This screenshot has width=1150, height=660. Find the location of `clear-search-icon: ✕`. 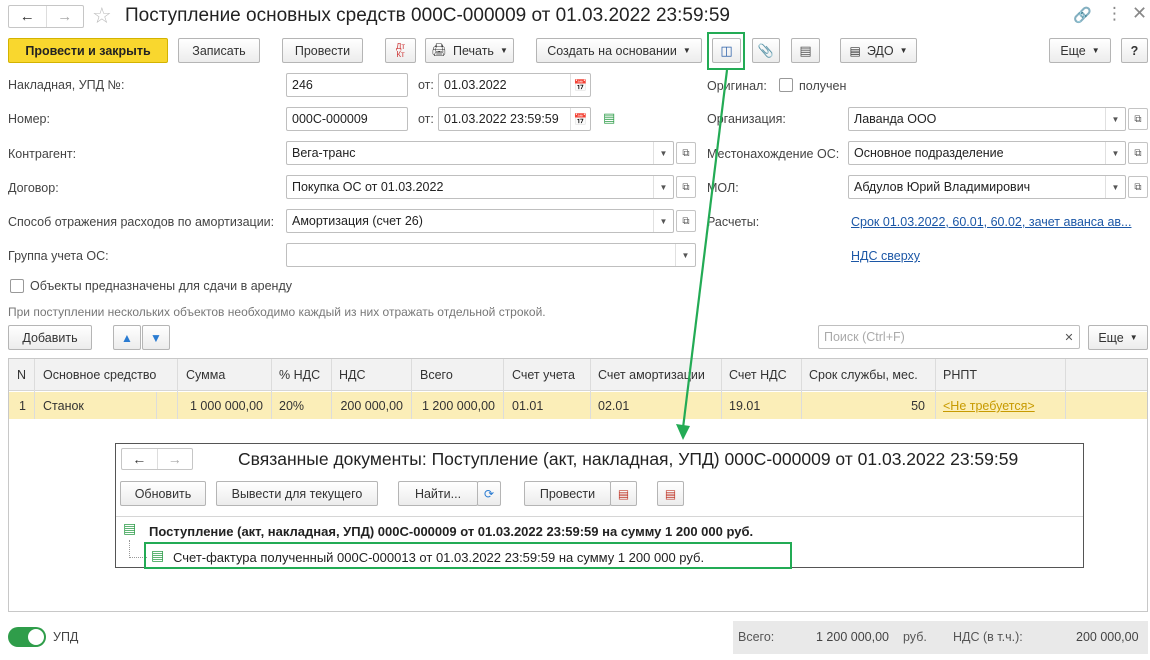

clear-search-icon: ✕ is located at coordinates (1069, 337).